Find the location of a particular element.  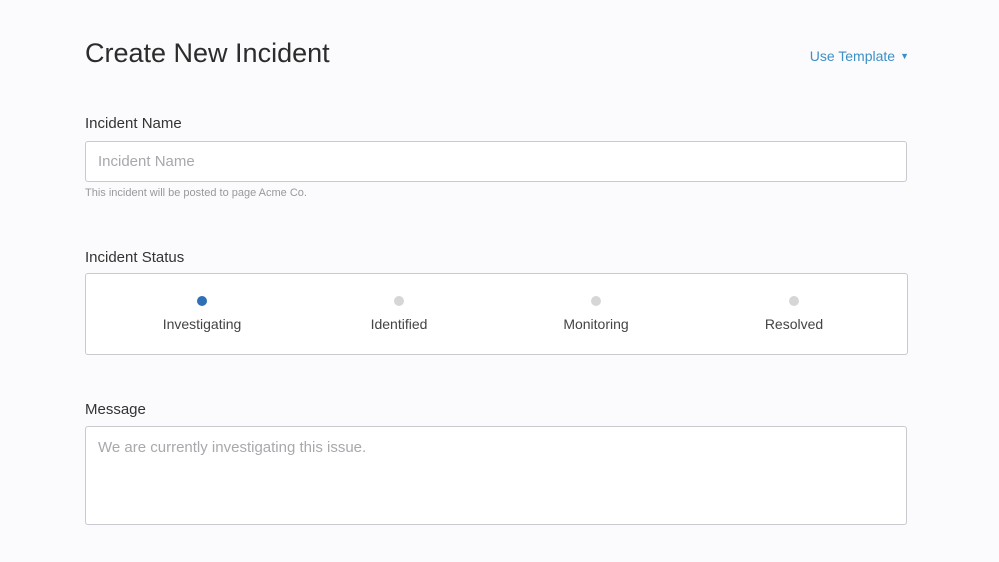

status-option-label: Investigating is located at coordinates (202, 324).